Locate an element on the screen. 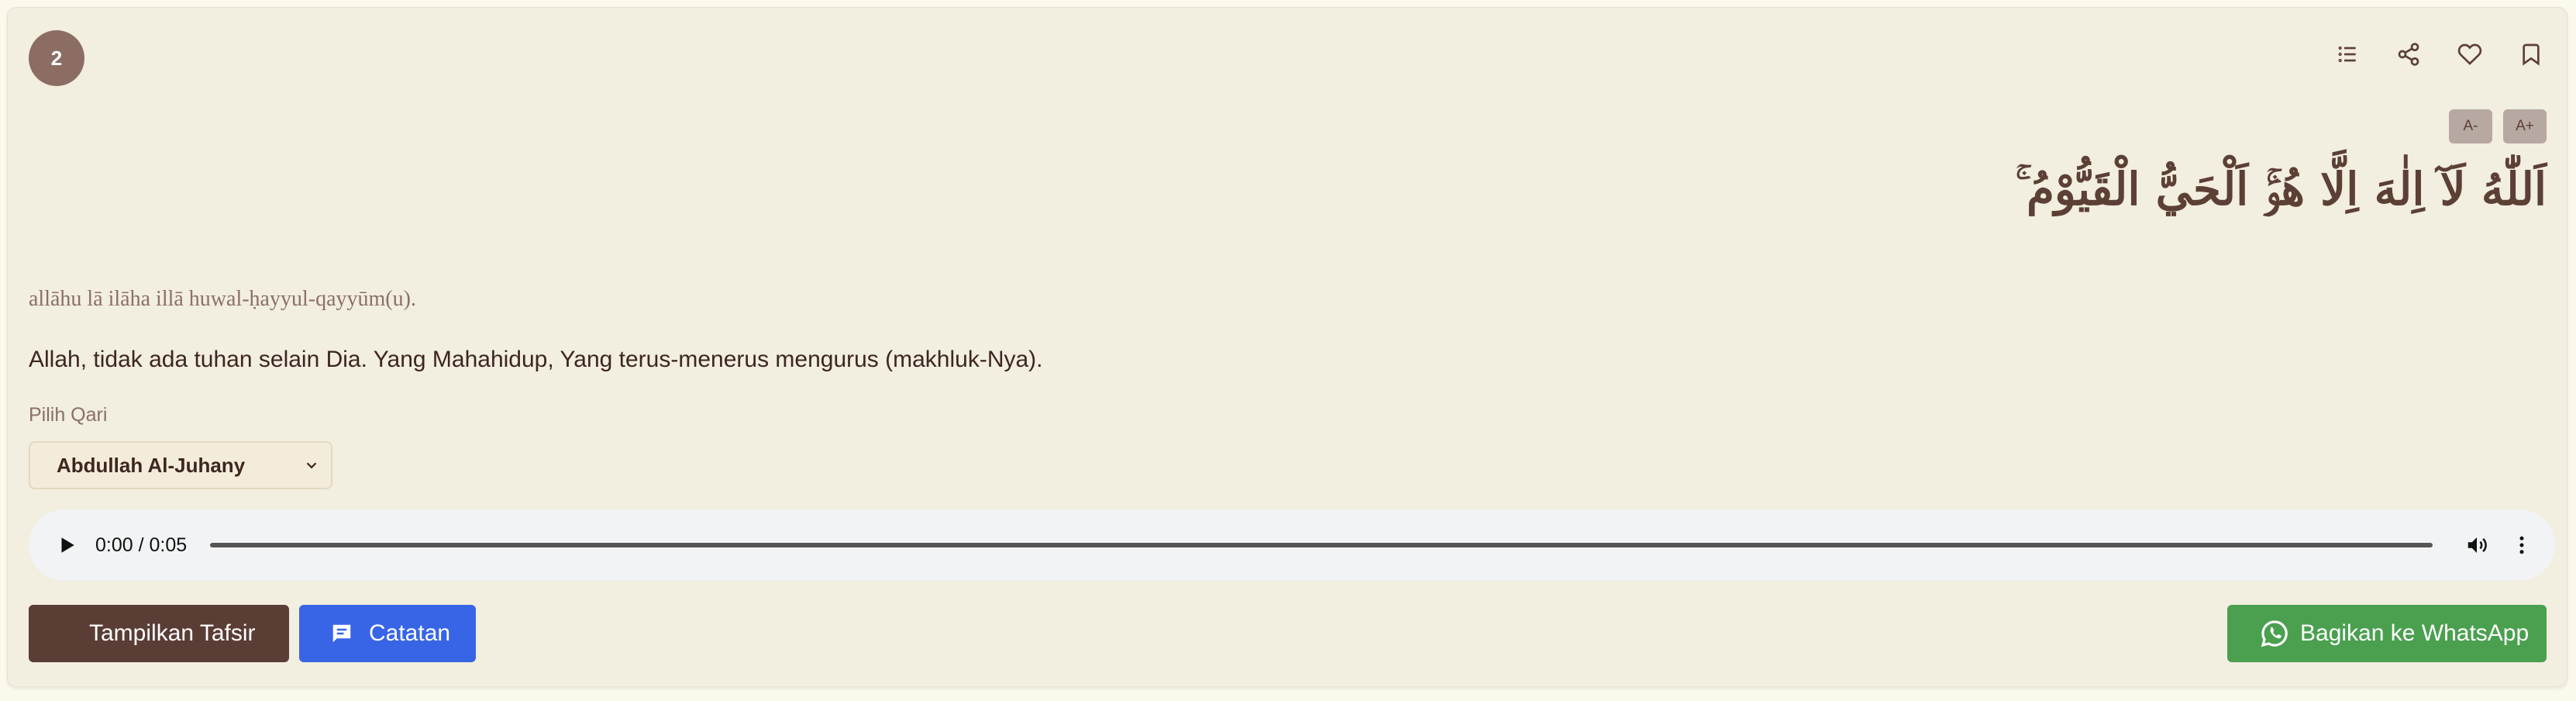 The width and height of the screenshot is (2576, 701). whatsapp-icon is located at coordinates (2274, 633).